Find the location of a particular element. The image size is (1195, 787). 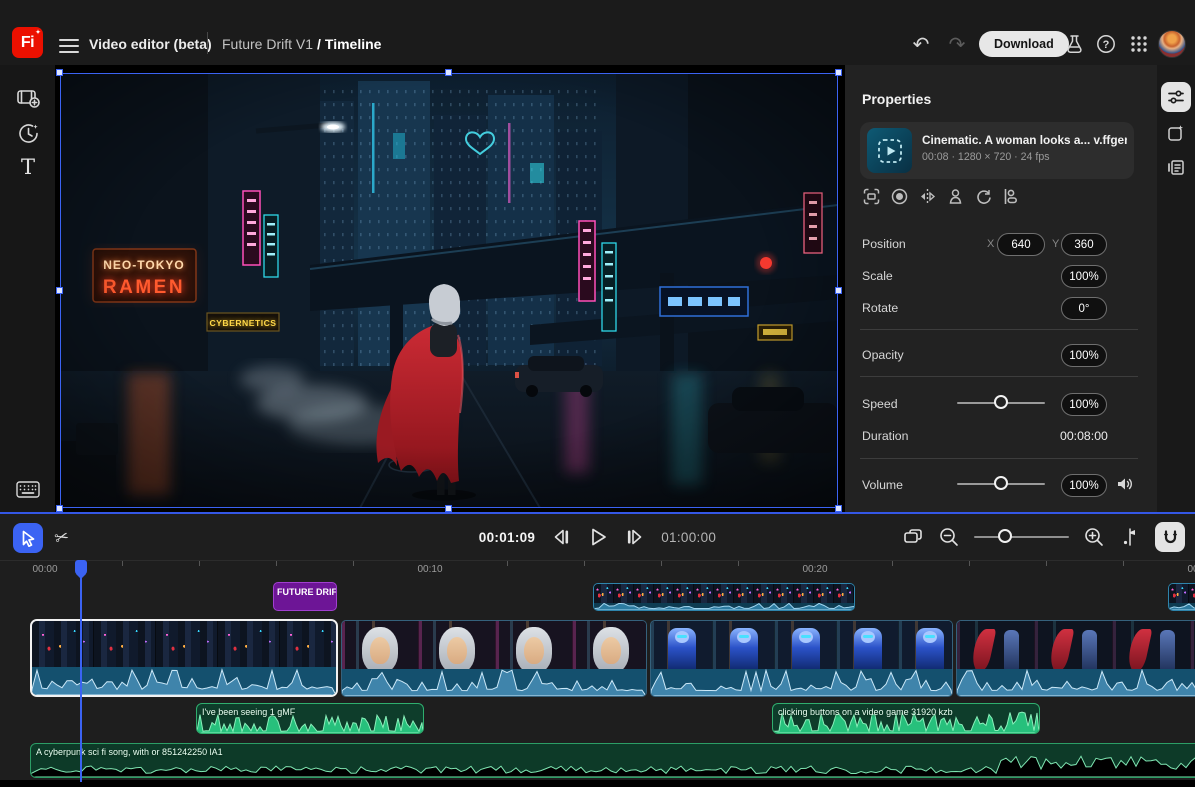

add-media-icon is located at coordinates (28, 98).